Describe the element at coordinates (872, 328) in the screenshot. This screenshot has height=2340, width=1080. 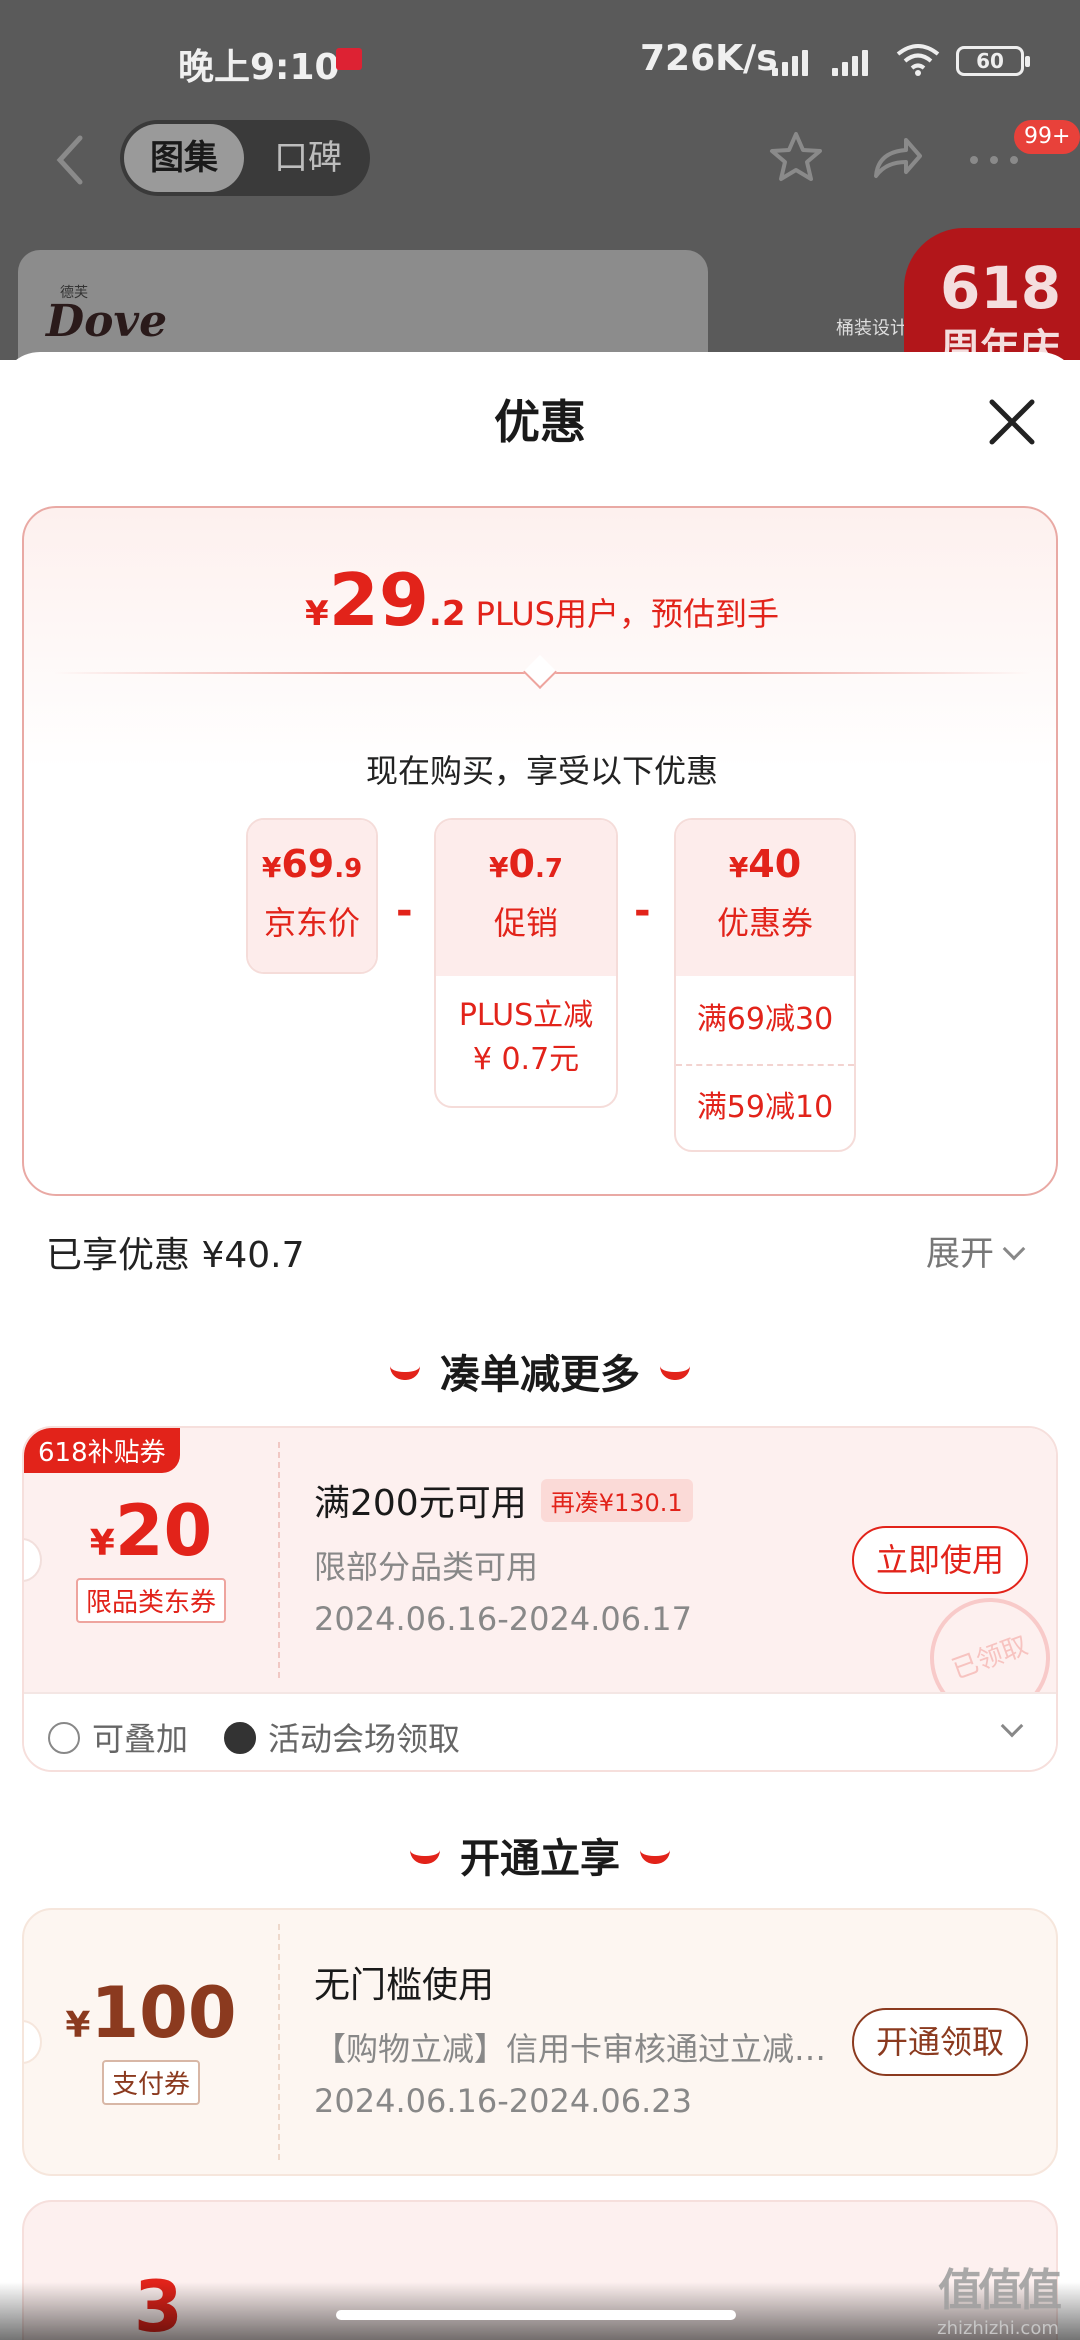
I see `promo-text: 桶装设计` at that location.